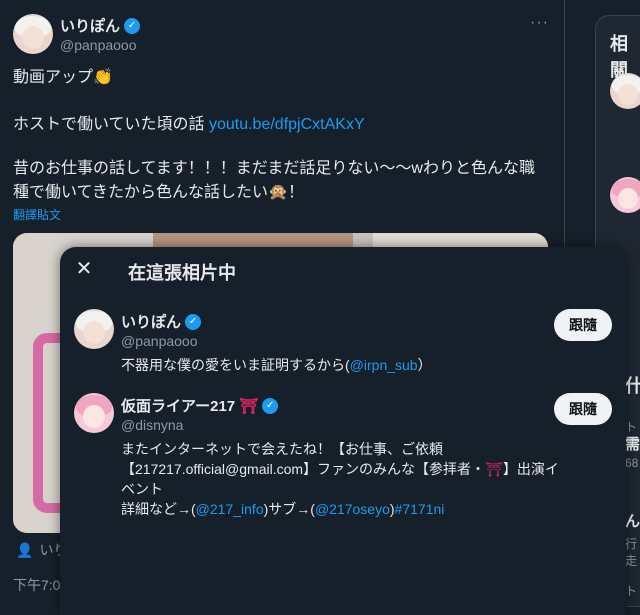 This screenshot has height=615, width=640. Describe the element at coordinates (152, 425) in the screenshot. I see `user-handle: @disnyna` at that location.